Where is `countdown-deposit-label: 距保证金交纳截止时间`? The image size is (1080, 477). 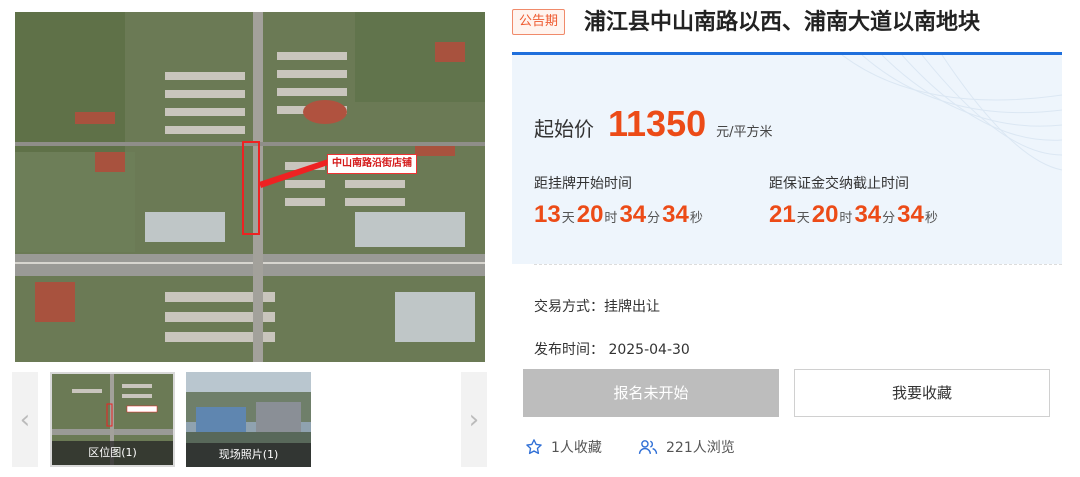
countdown-deposit-label: 距保证金交纳截止时间 is located at coordinates (839, 184).